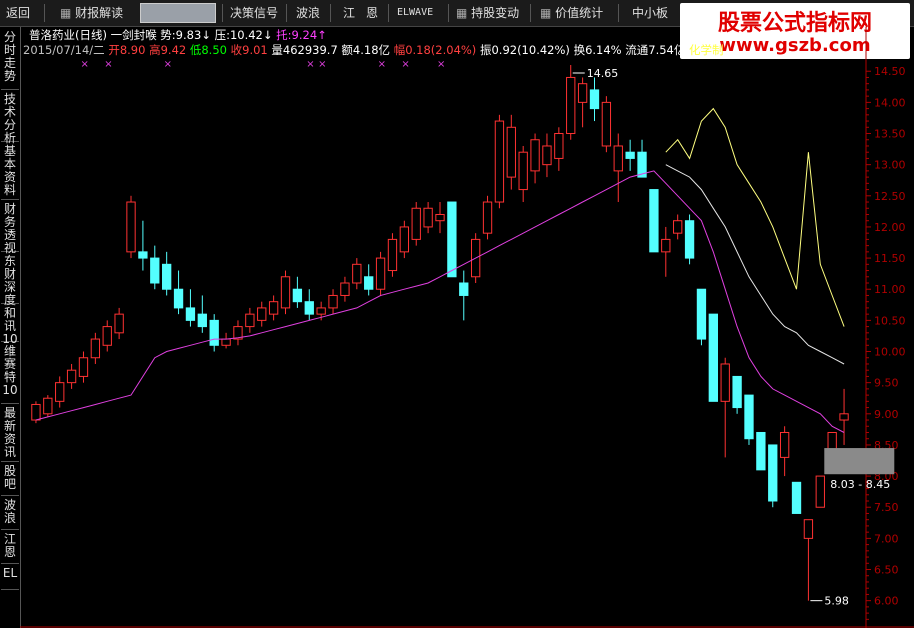  I want to click on amplitude-label: 振, so click(485, 50).